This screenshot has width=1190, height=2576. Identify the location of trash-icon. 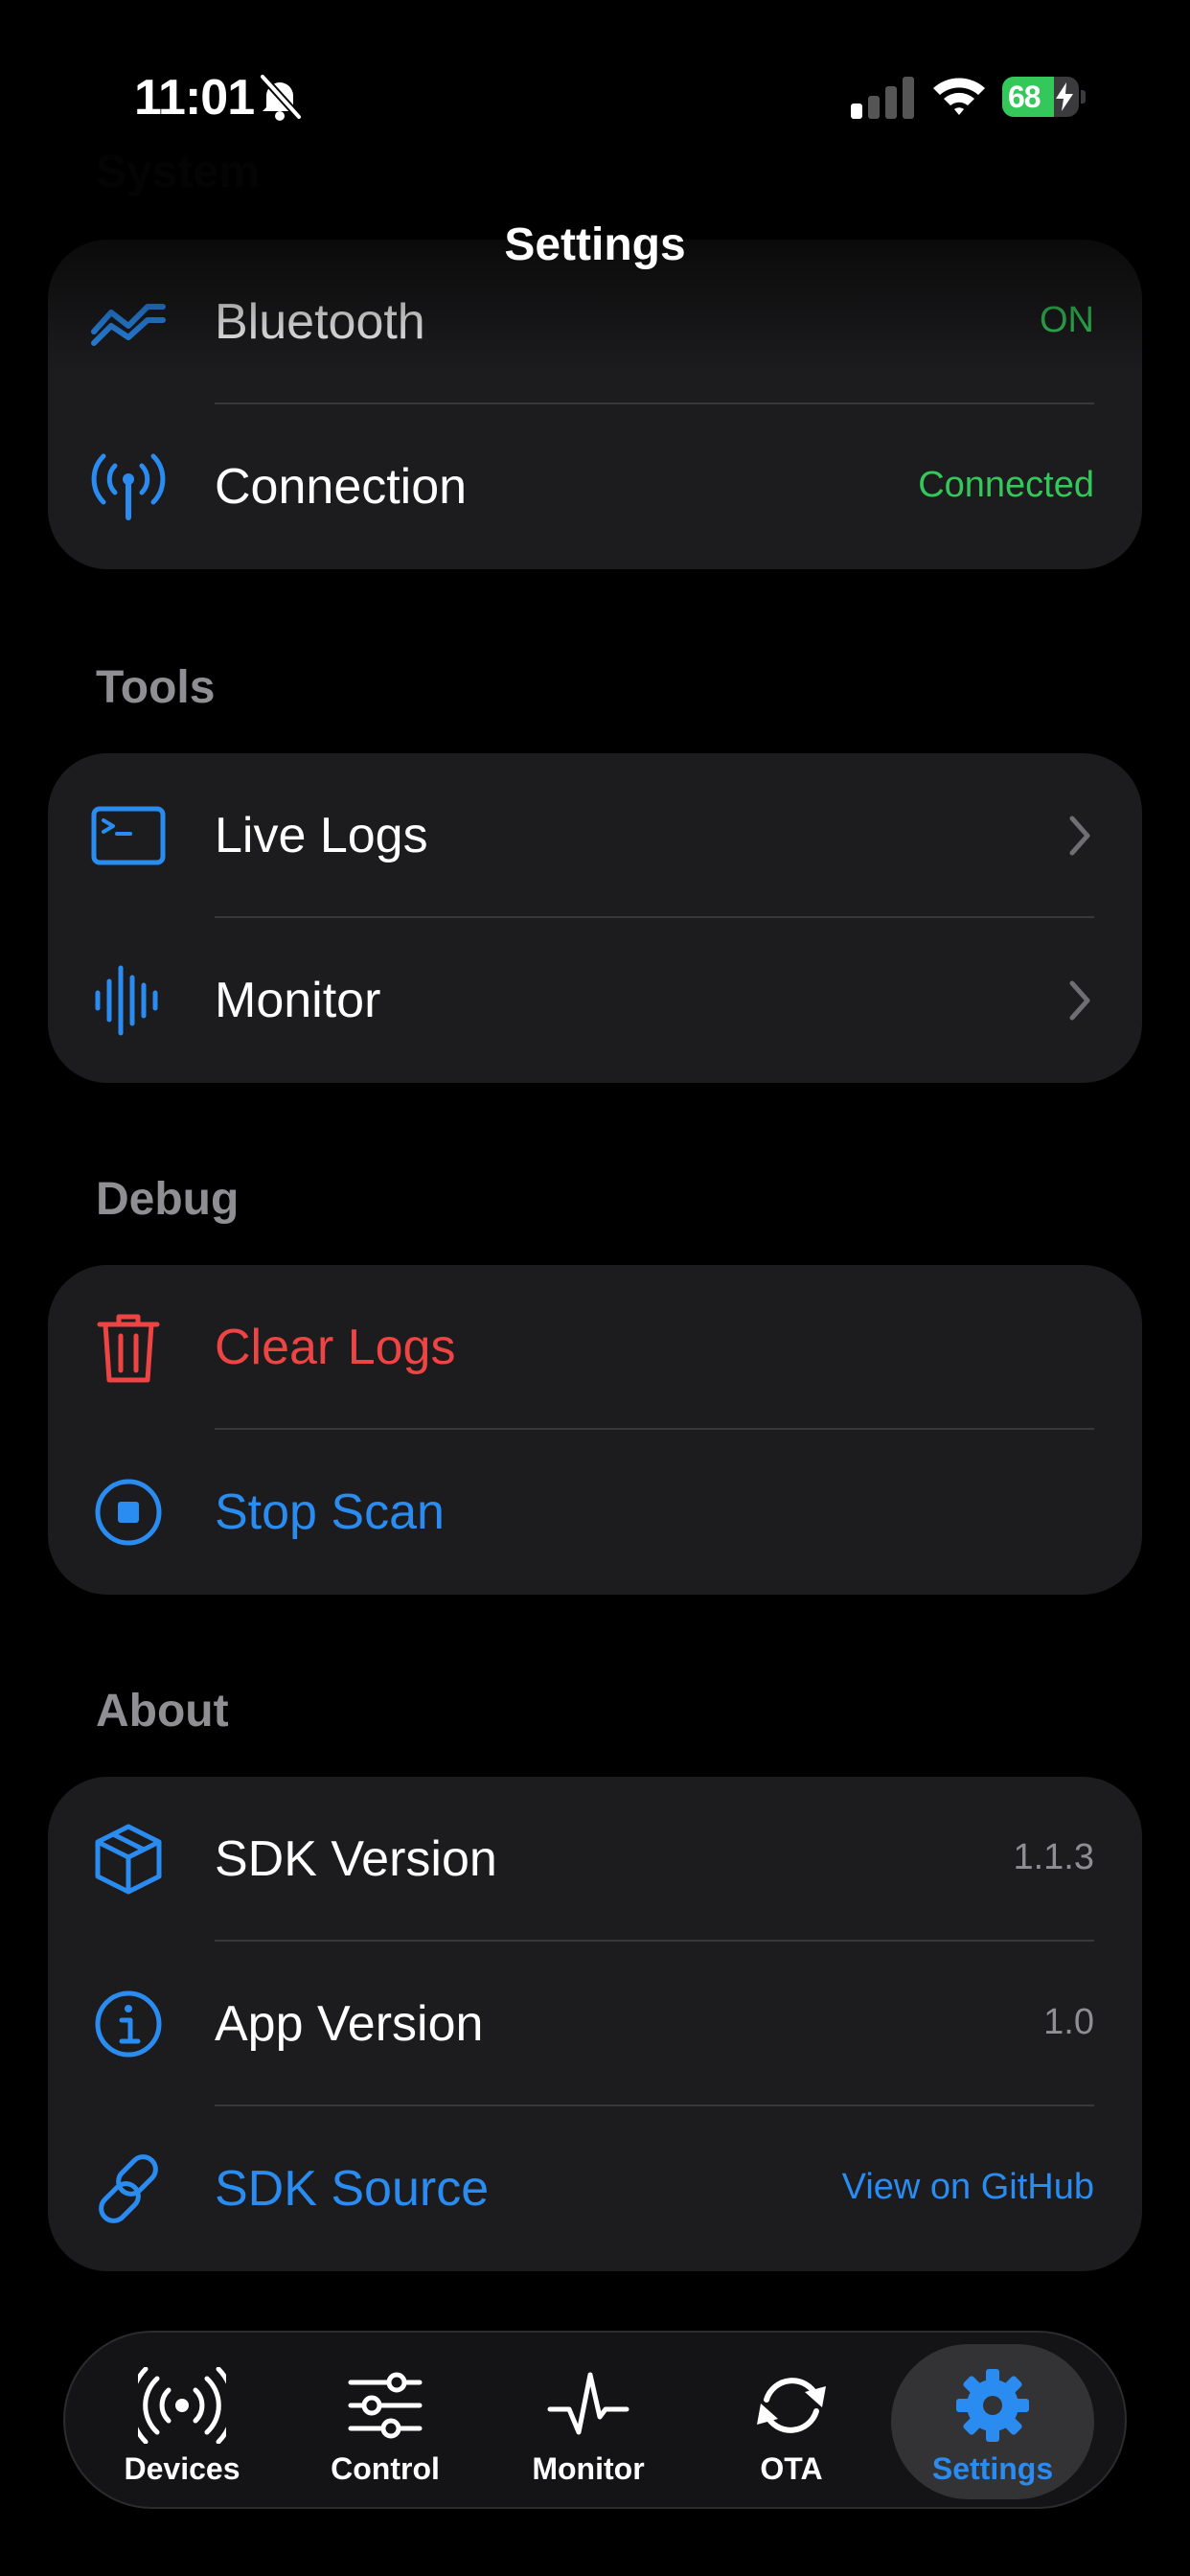
(128, 1348).